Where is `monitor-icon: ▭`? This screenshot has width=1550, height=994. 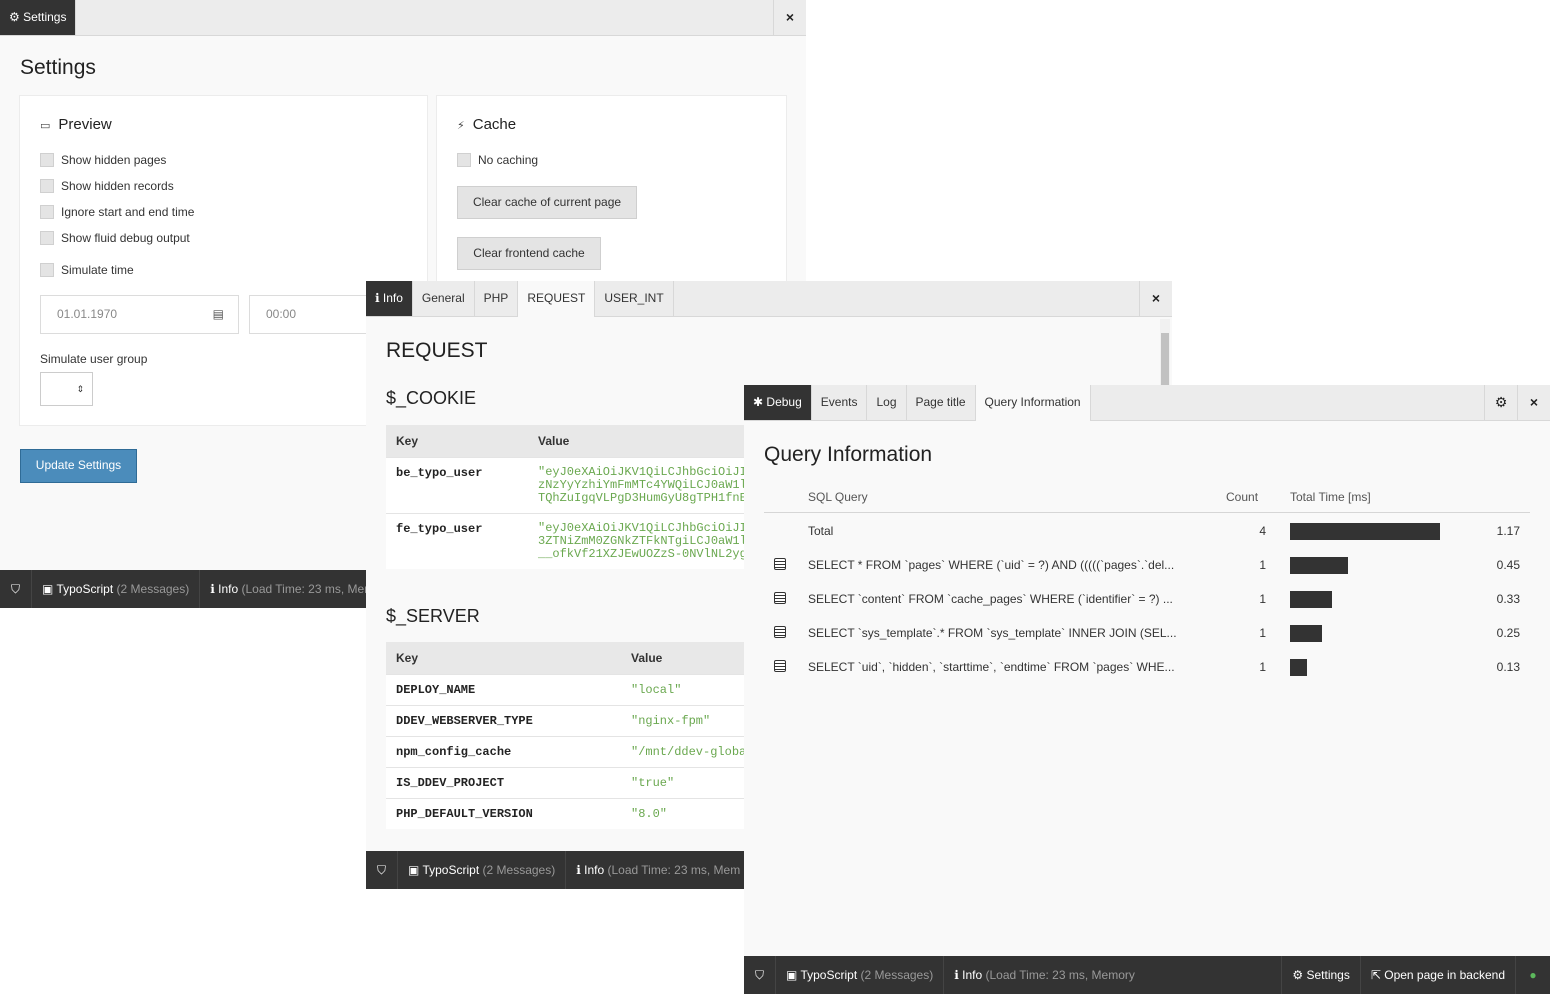
monitor-icon: ▭ is located at coordinates (45, 126).